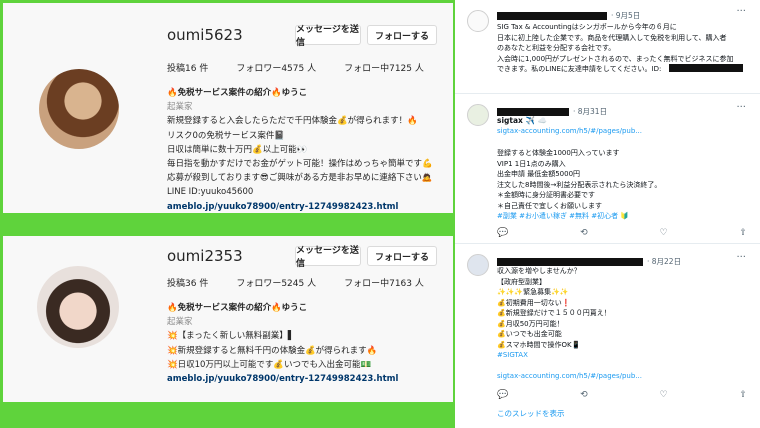  Describe the element at coordinates (210, 192) in the screenshot. I see `bio-line-id: LINE ID:yuuko45600` at that location.